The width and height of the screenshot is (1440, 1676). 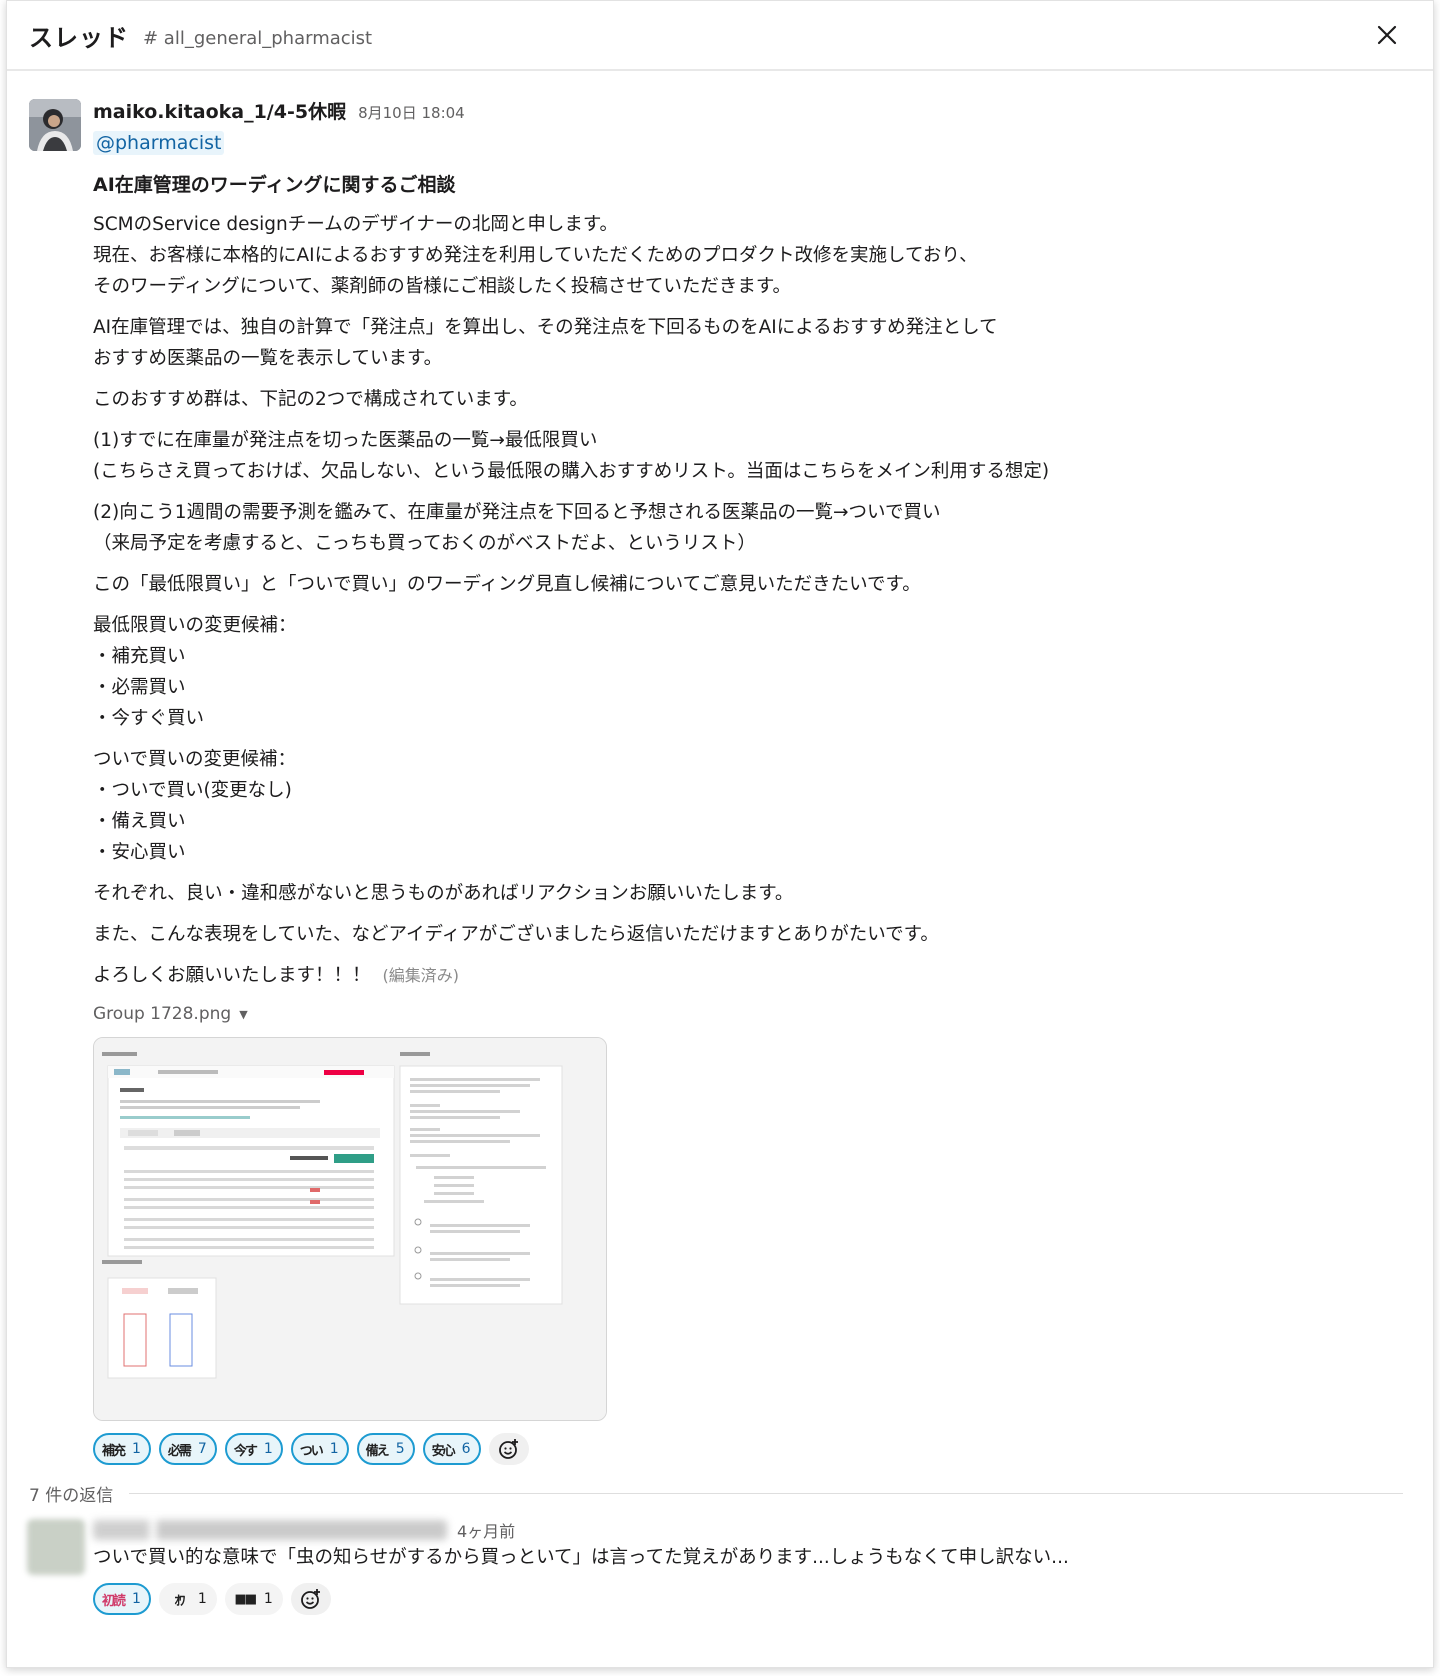 I want to click on reaction-bar: 補充 1 必需 7 今す 1 つい 1 備え 5 安心 6, so click(x=753, y=1449).